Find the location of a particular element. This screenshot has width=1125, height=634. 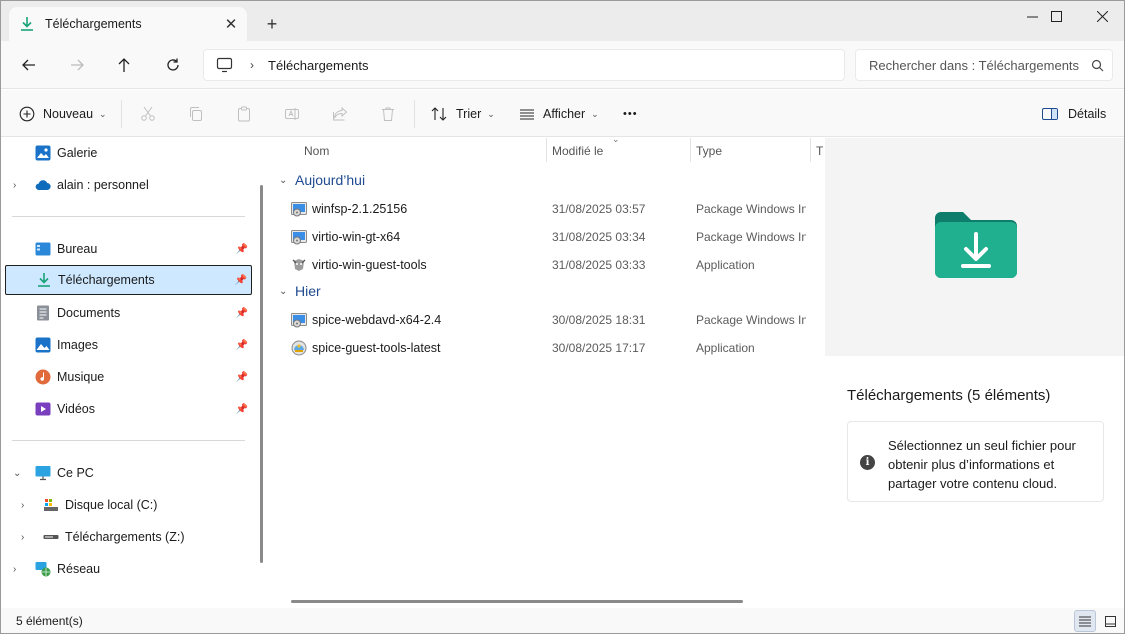

sort-label: Trier is located at coordinates (469, 114).